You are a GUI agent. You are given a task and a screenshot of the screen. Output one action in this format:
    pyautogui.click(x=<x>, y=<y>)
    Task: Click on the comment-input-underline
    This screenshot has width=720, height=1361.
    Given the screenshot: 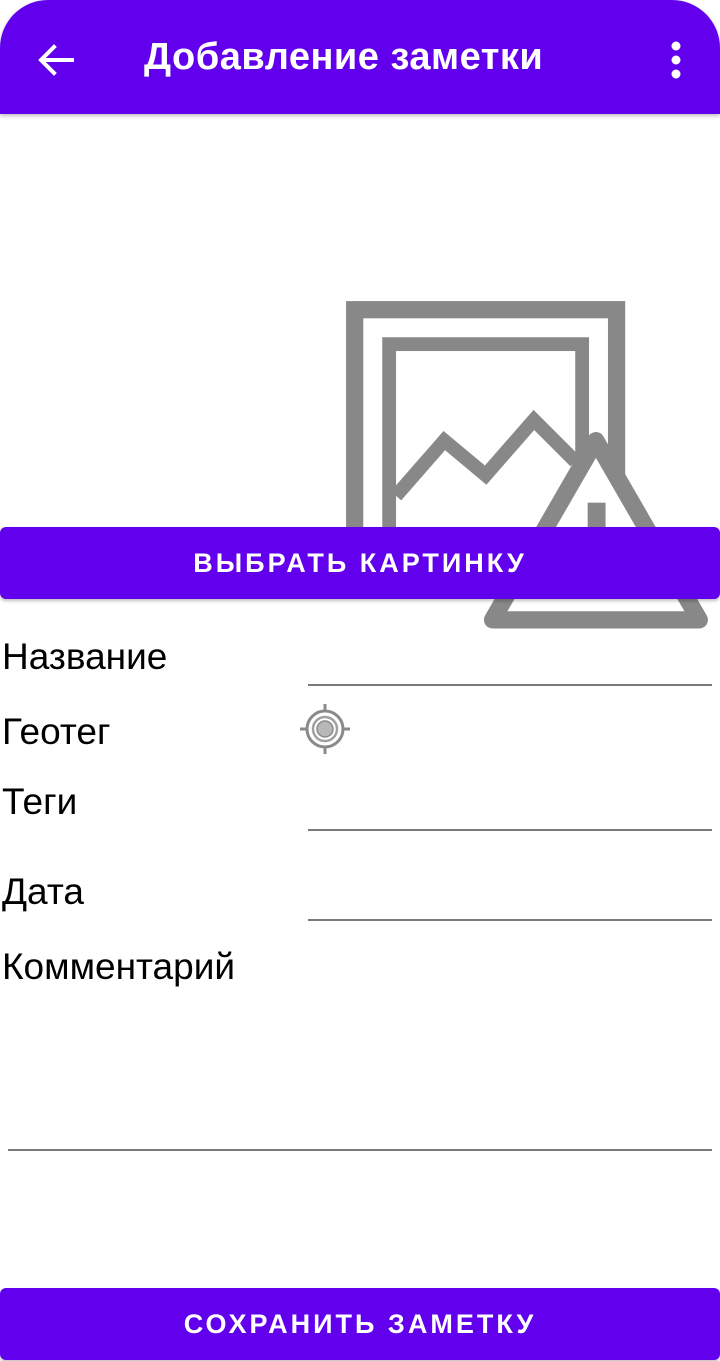 What is the action you would take?
    pyautogui.click(x=360, y=1150)
    